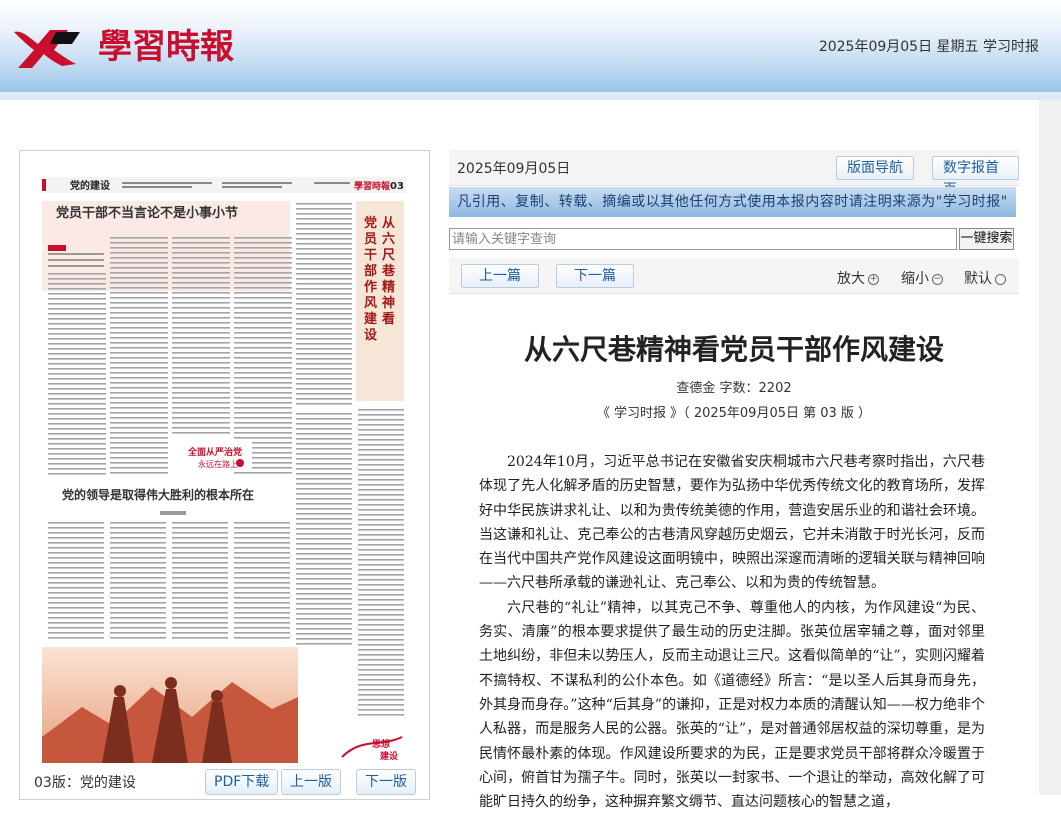 The width and height of the screenshot is (1061, 814). I want to click on zoom-out-label: 缩小, so click(915, 279).